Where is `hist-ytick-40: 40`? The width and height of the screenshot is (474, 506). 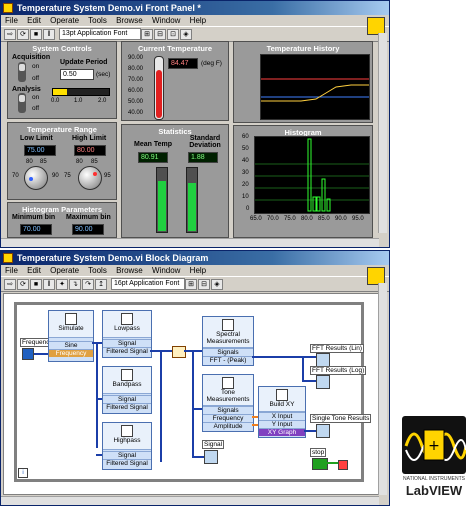 hist-ytick-40: 40 is located at coordinates (245, 161).